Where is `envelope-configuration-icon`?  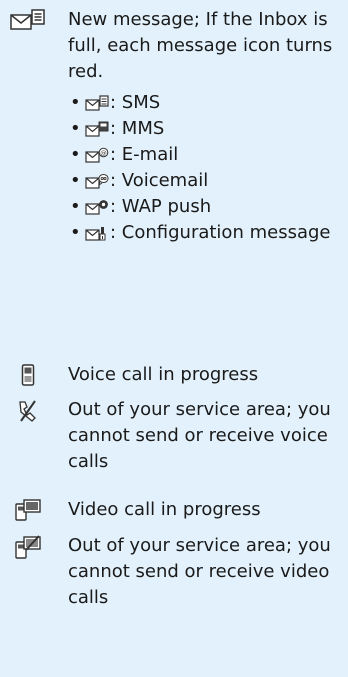
envelope-configuration-icon is located at coordinates (97, 233).